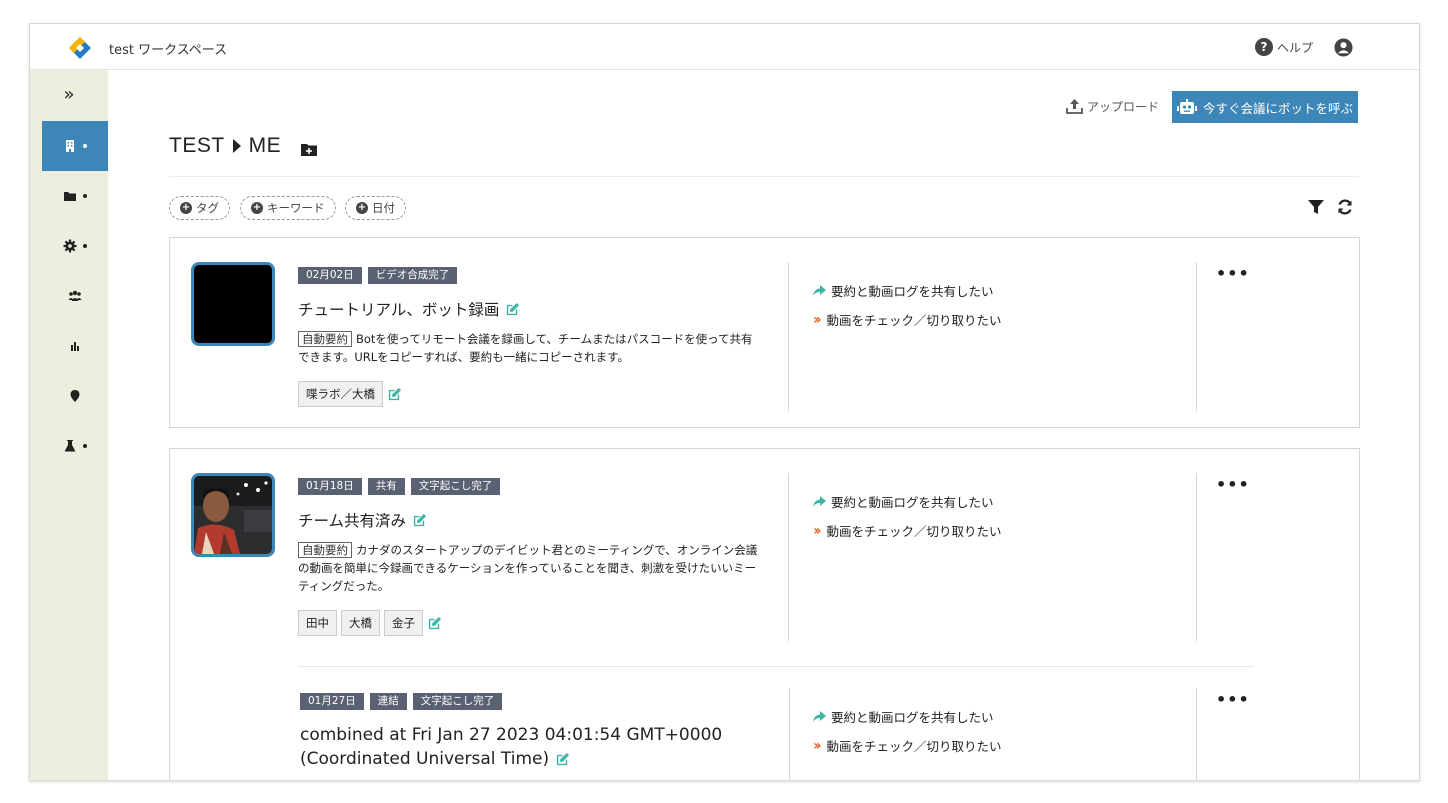 The height and width of the screenshot is (803, 1448). I want to click on upload-icon, so click(1074, 106).